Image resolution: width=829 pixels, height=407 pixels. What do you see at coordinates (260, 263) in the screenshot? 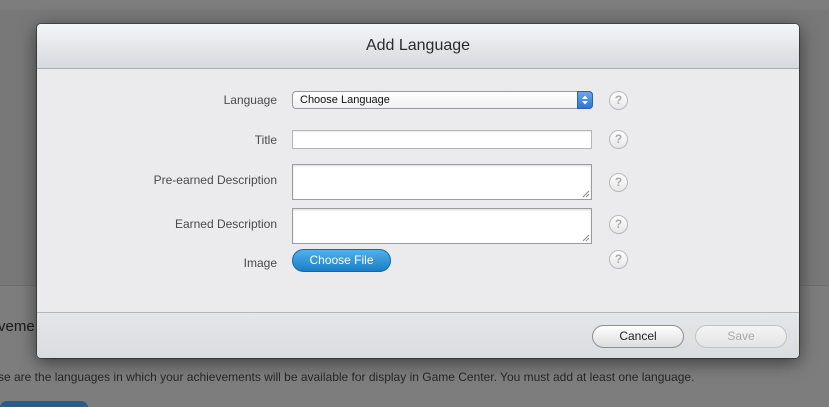
I see `image-label: Image` at bounding box center [260, 263].